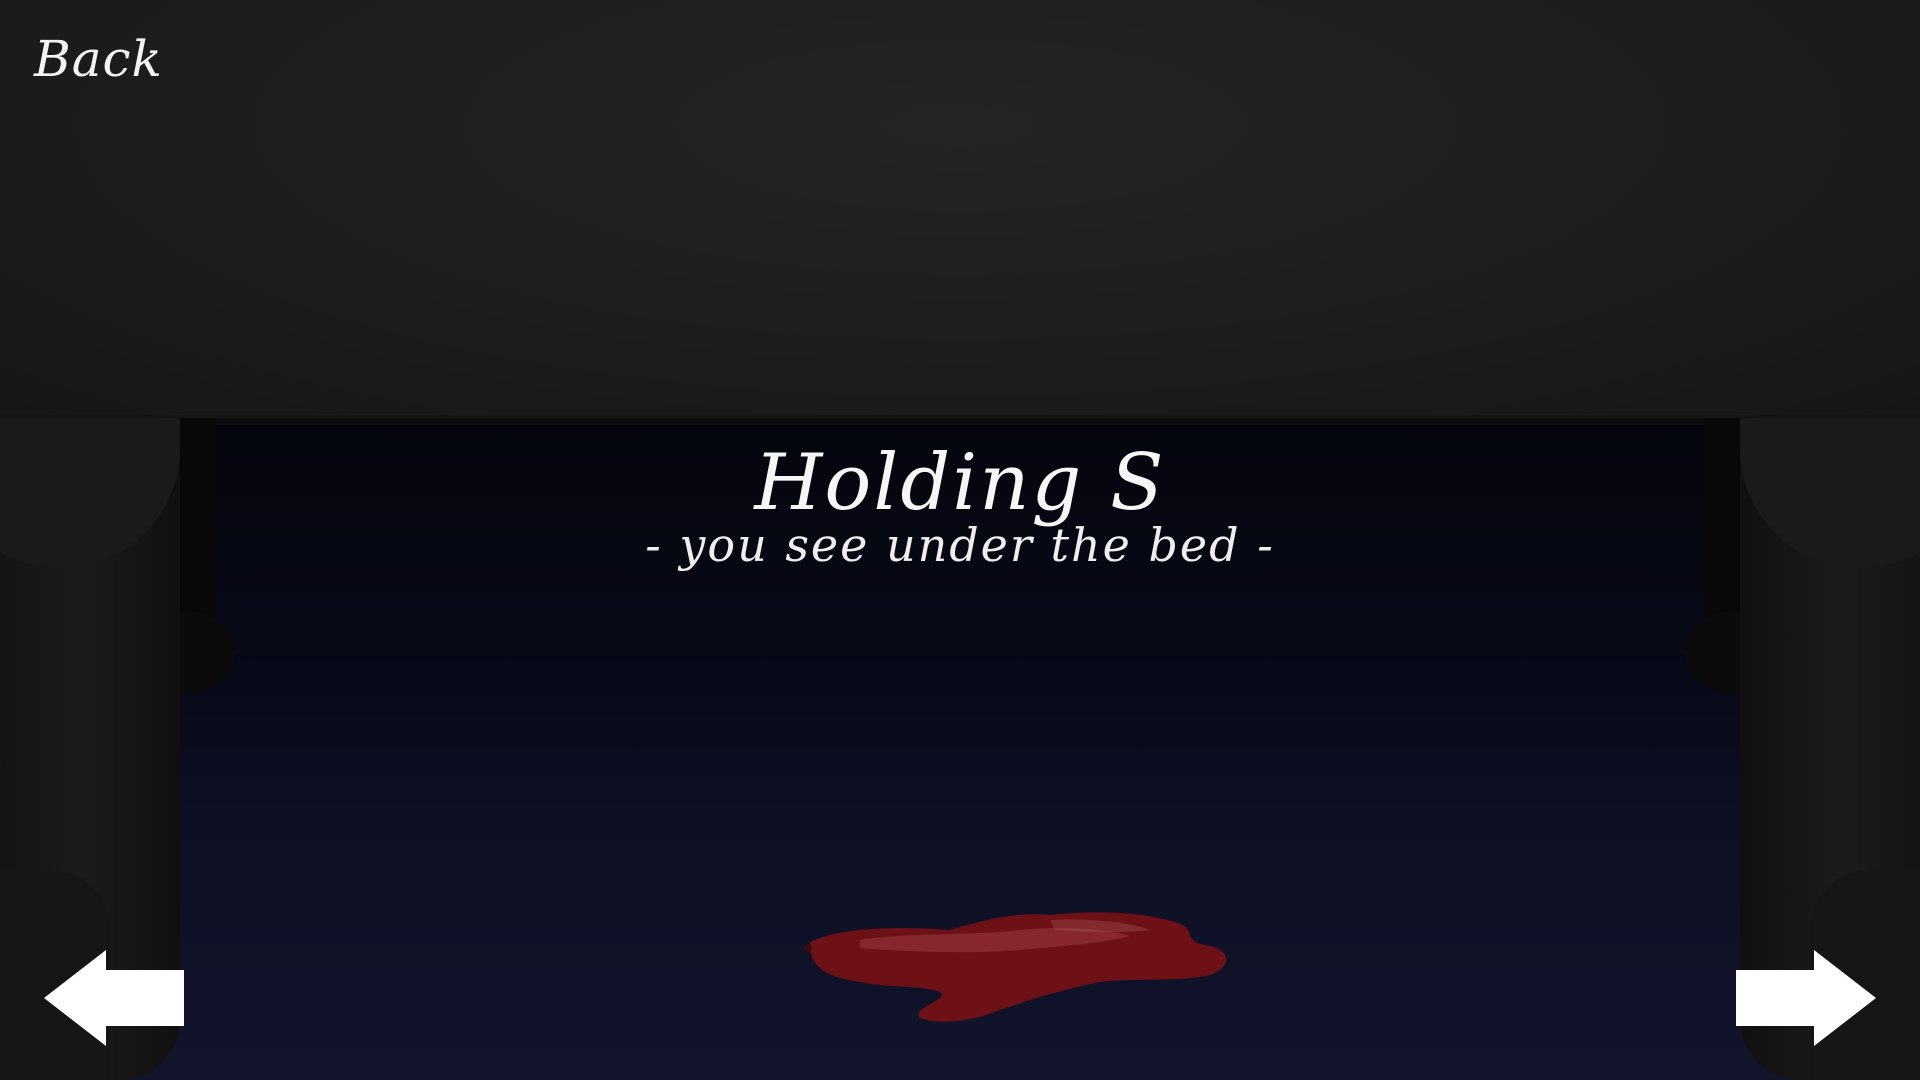 The image size is (1920, 1080). What do you see at coordinates (1015, 967) in the screenshot?
I see `blood-stain` at bounding box center [1015, 967].